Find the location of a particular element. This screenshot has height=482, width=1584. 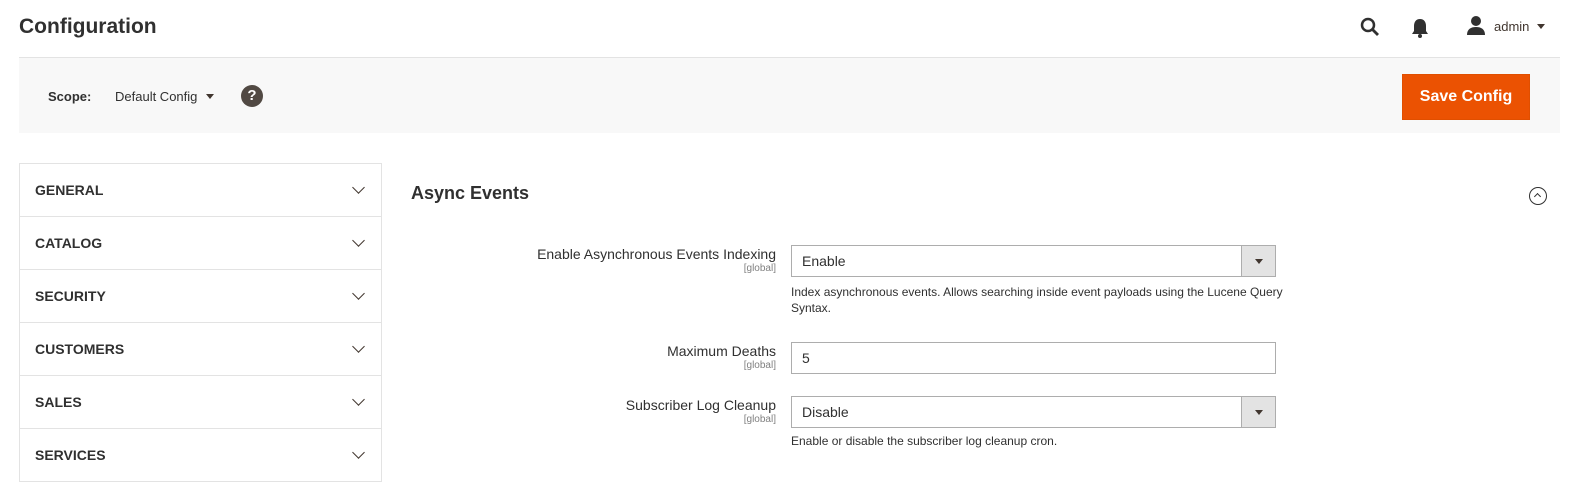

collapse-icon is located at coordinates (1538, 196).